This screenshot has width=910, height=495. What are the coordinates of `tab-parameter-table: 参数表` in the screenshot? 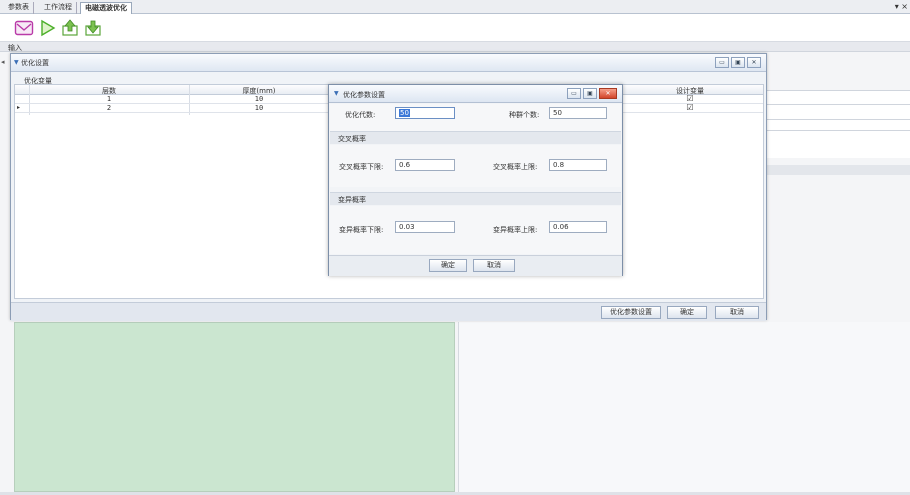 It's located at (19, 8).